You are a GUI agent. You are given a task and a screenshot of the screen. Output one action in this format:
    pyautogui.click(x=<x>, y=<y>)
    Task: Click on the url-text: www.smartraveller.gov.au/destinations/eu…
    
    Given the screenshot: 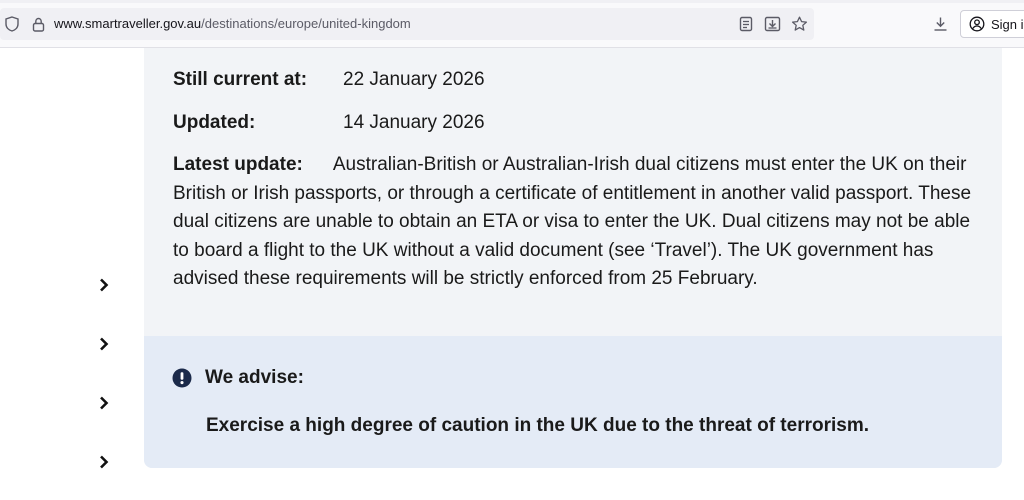 What is the action you would take?
    pyautogui.click(x=232, y=23)
    